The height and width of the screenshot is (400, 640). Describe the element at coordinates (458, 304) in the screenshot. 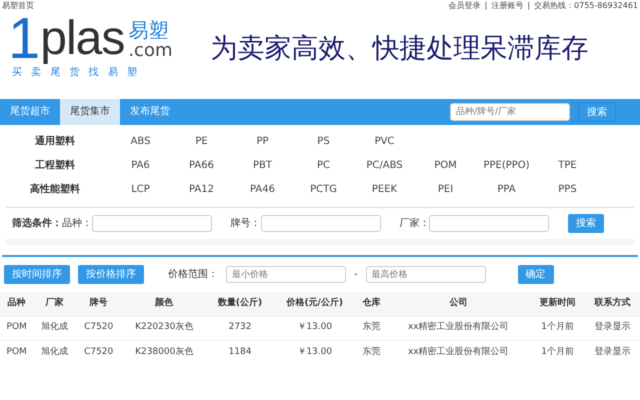

I see `column-header: 公司` at that location.